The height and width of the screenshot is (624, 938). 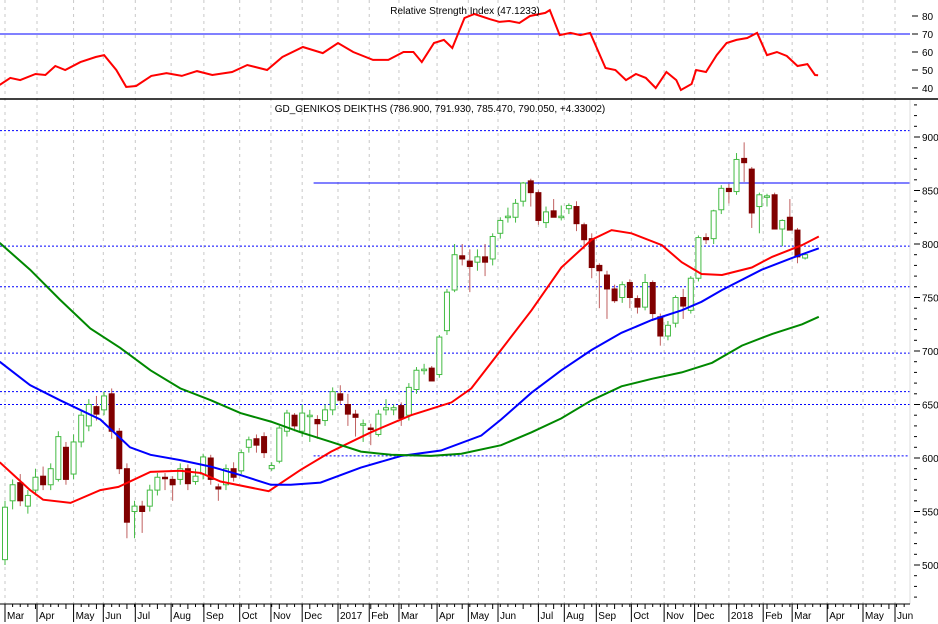 I want to click on rsi-tick-label: 40, so click(x=928, y=89).